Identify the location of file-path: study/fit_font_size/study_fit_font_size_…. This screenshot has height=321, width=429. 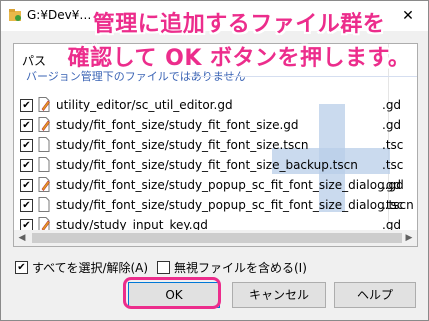
(207, 165).